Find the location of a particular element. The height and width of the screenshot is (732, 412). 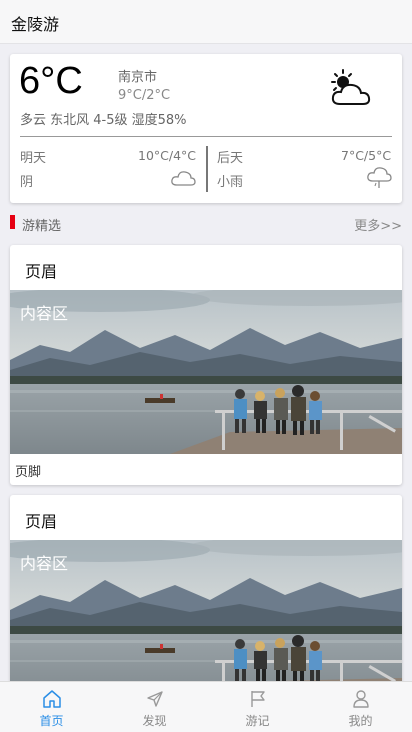

tab-journal: 游记 is located at coordinates (257, 707).